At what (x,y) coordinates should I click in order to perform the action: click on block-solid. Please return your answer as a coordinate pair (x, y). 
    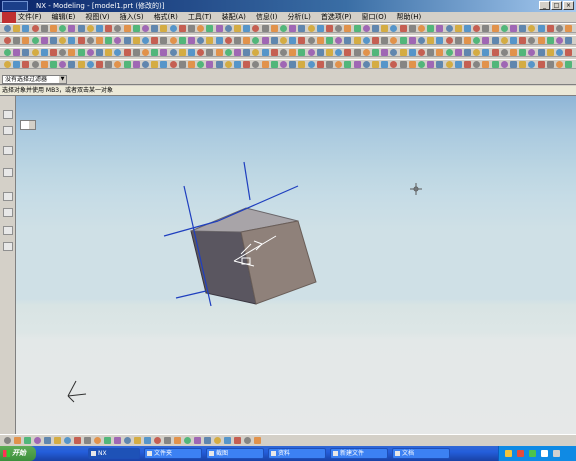
    Looking at the image, I should click on (253, 256).